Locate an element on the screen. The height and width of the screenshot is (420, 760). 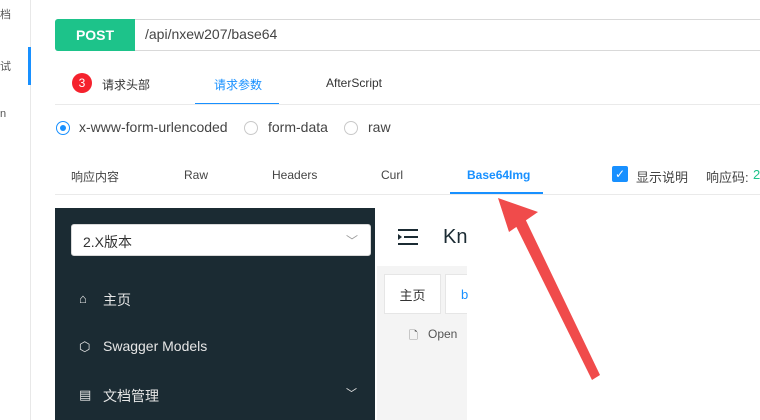
home-icon: ⌂ is located at coordinates (83, 298).